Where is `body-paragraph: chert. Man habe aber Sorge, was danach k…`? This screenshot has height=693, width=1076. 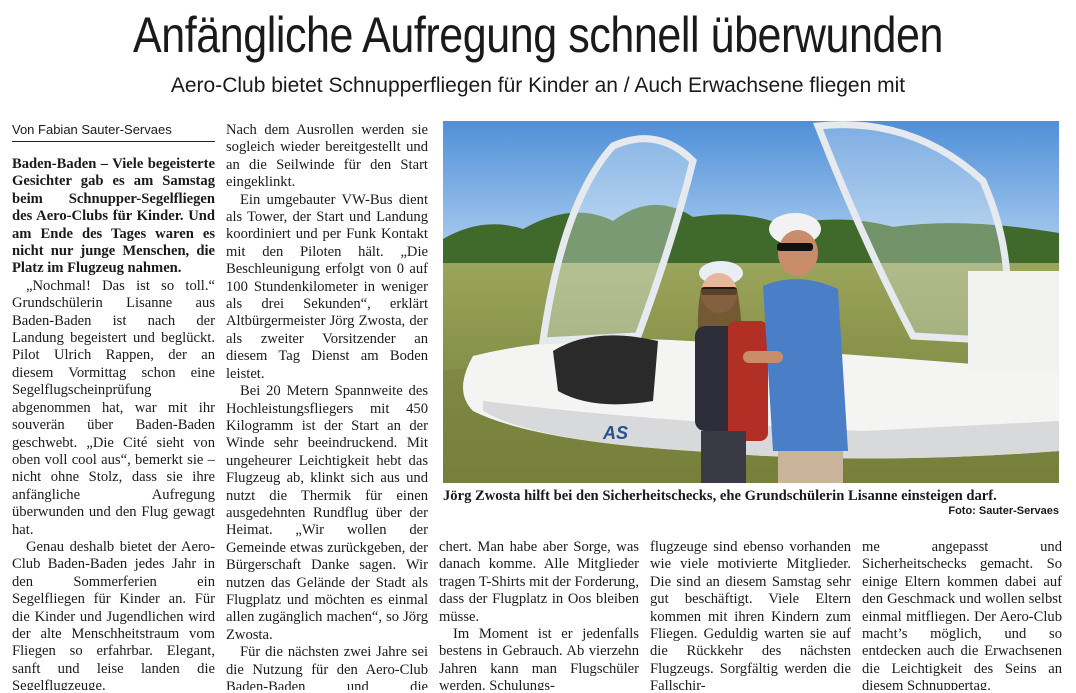
body-paragraph: chert. Man habe aber Sorge, was danach k… is located at coordinates (539, 582).